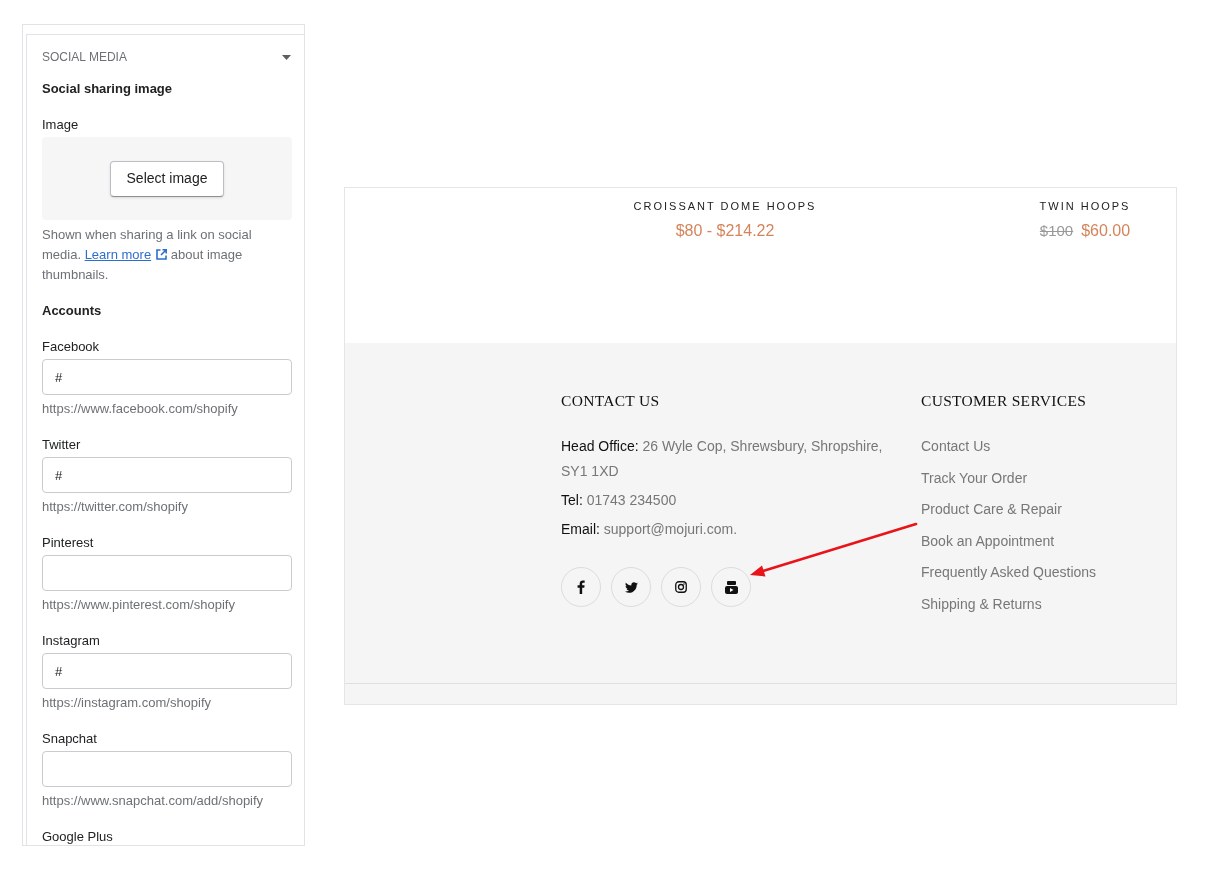  Describe the element at coordinates (725, 206) in the screenshot. I see `product-title: CROISSANT DOME HOOPS` at that location.